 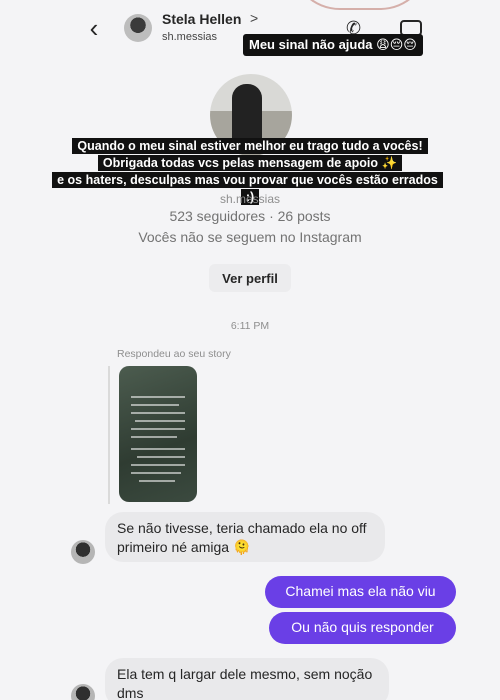 What do you see at coordinates (250, 278) in the screenshot?
I see `view-profile-button: Ver perfil` at bounding box center [250, 278].